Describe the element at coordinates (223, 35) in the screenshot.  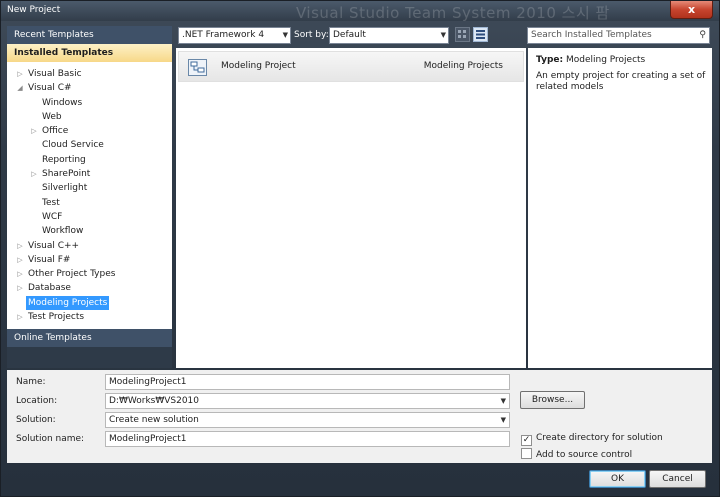
I see `framework-value: .NET Framework 4` at that location.